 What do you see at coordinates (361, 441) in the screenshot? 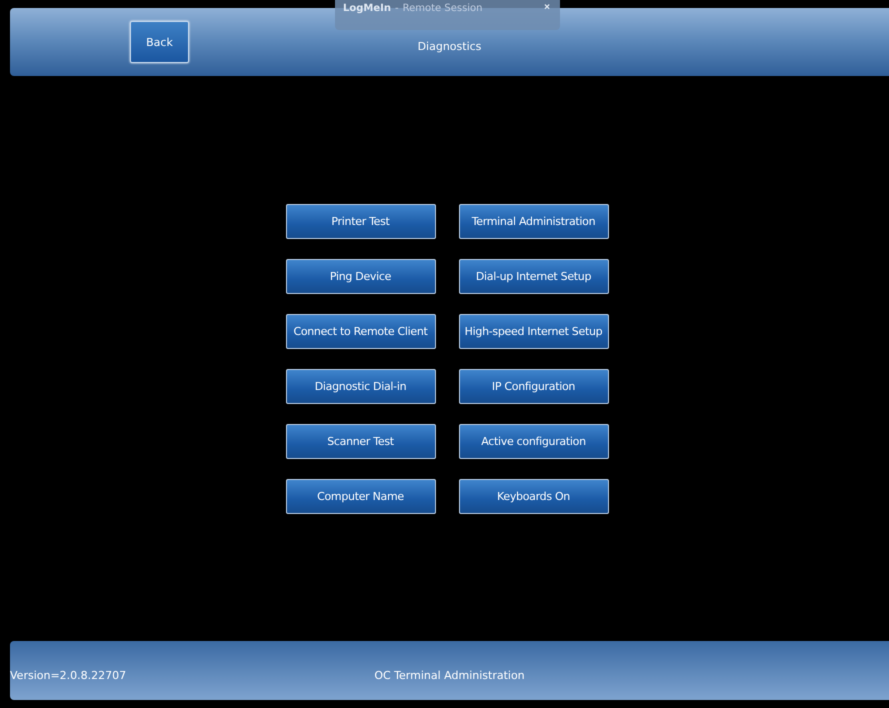
I see `menu-button: Scanner Test` at bounding box center [361, 441].